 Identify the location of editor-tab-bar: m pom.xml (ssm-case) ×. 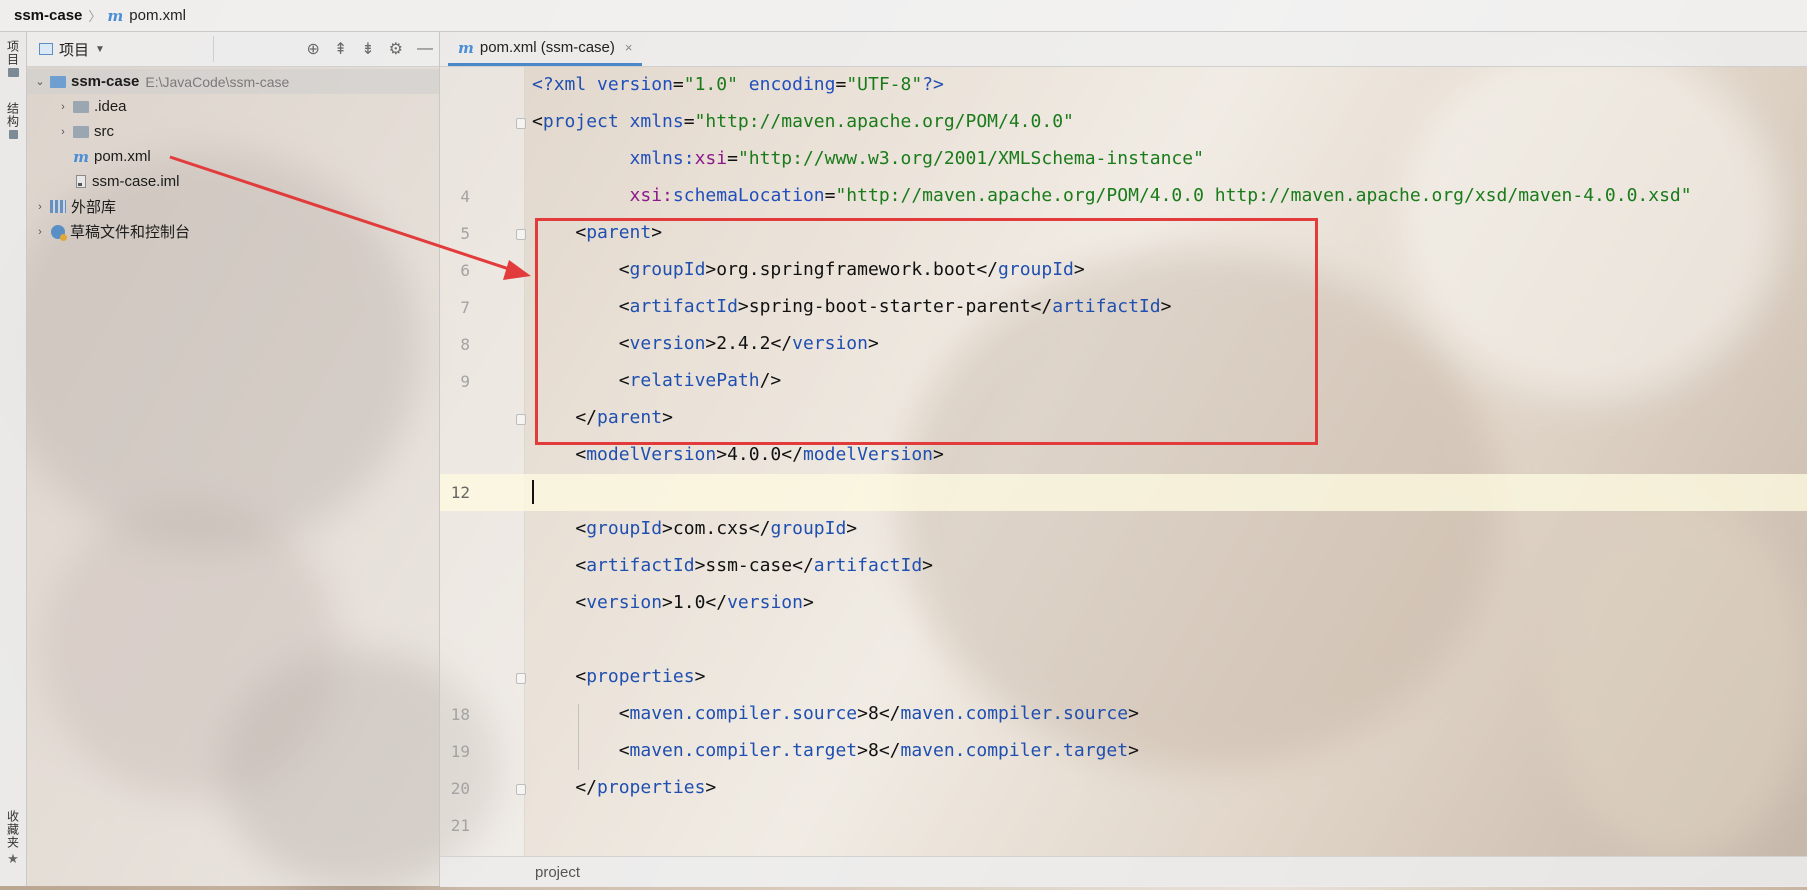
(1123, 49).